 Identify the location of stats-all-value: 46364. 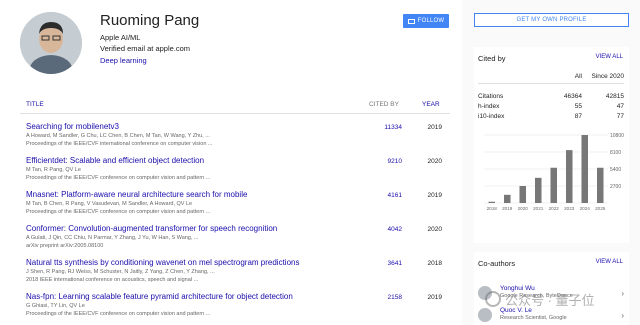
(572, 96).